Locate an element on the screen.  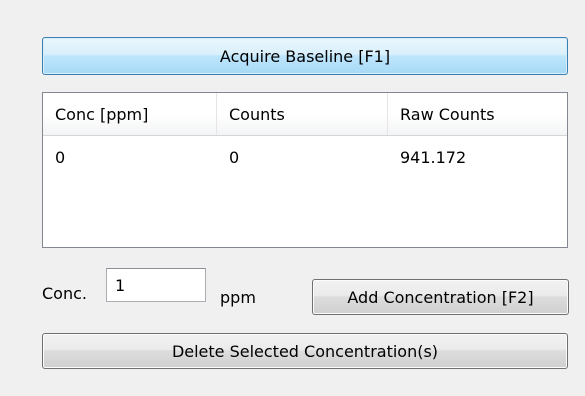
cell-conc: 0 is located at coordinates (60, 157).